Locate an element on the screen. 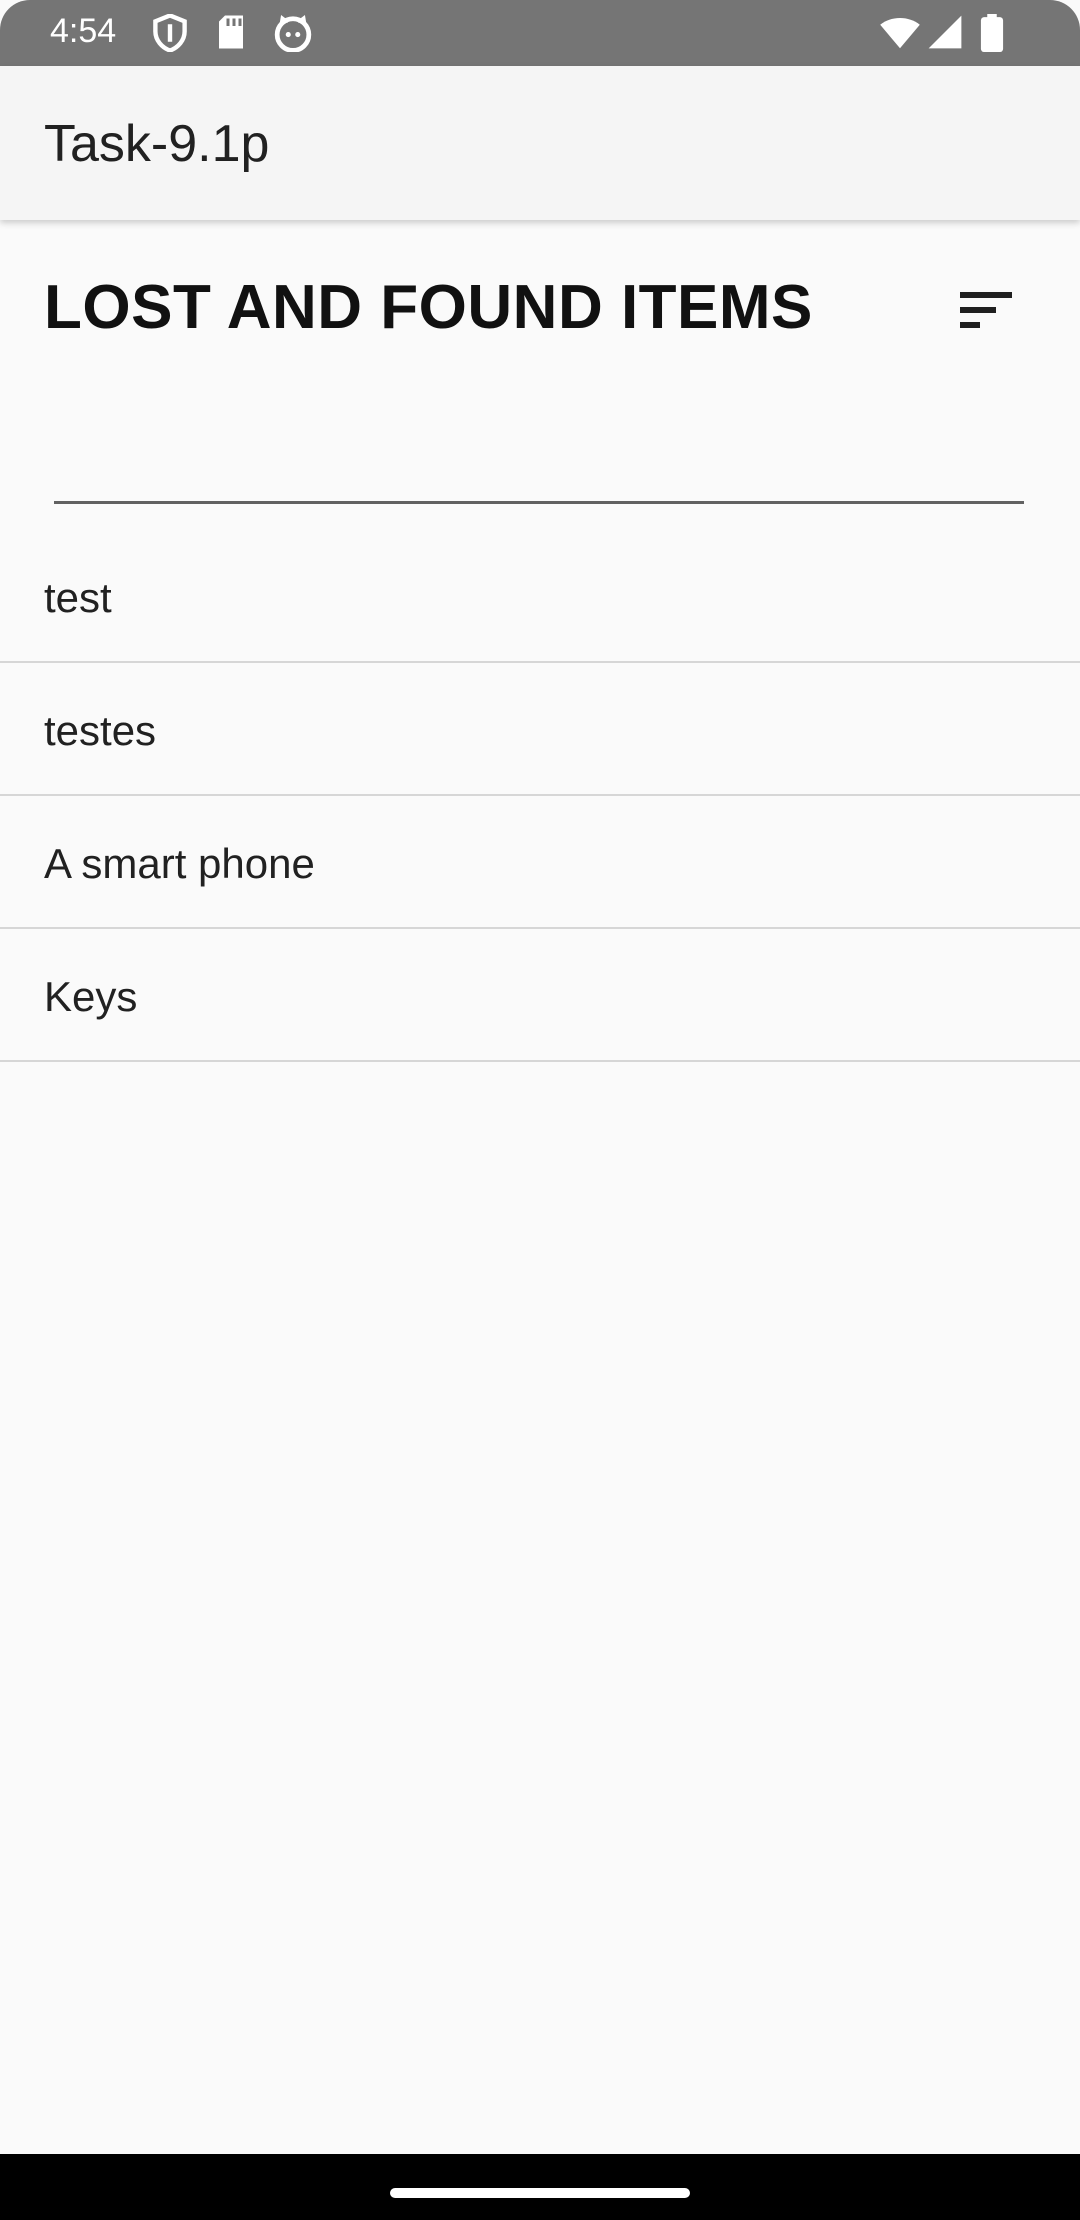  app-bar: Task-9.1p is located at coordinates (540, 143).